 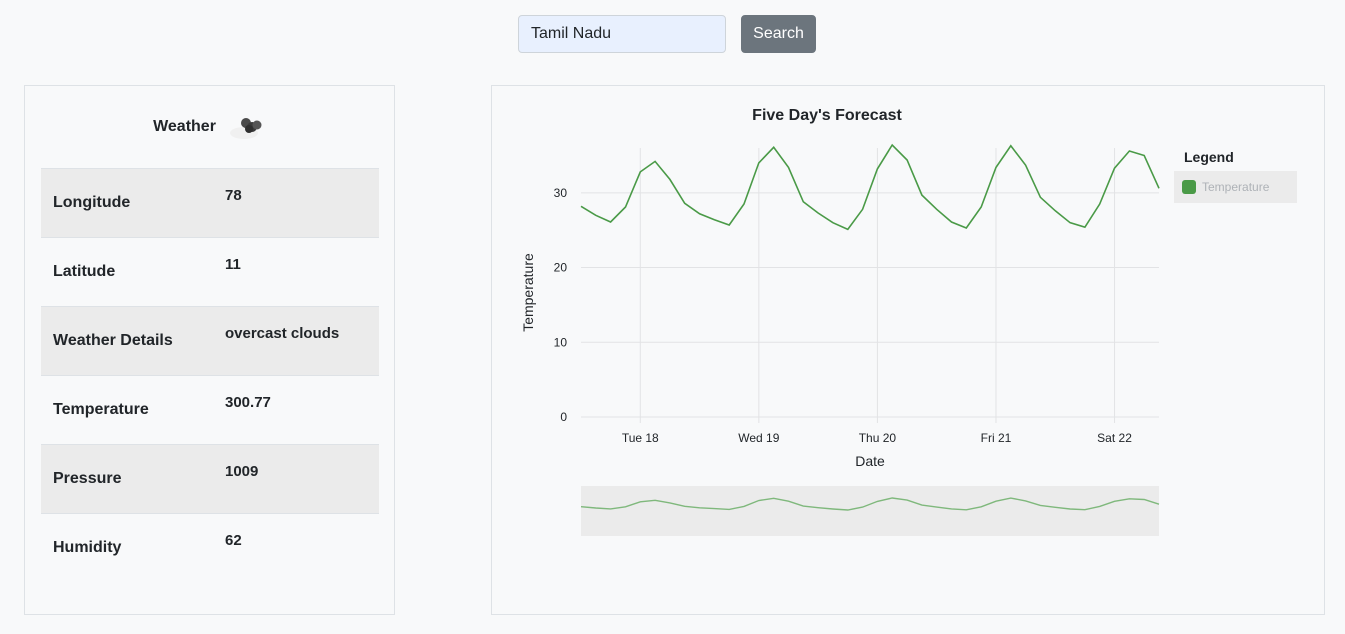 What do you see at coordinates (870, 461) in the screenshot?
I see `x-axis-label: Date` at bounding box center [870, 461].